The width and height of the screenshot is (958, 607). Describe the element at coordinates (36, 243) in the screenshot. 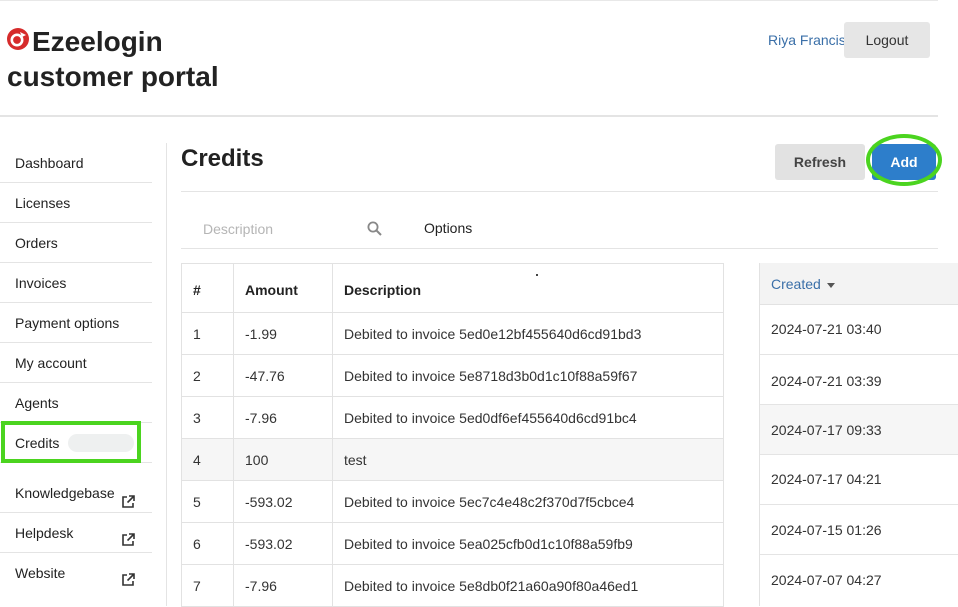

I see `sidebar-item-label: Orders` at that location.